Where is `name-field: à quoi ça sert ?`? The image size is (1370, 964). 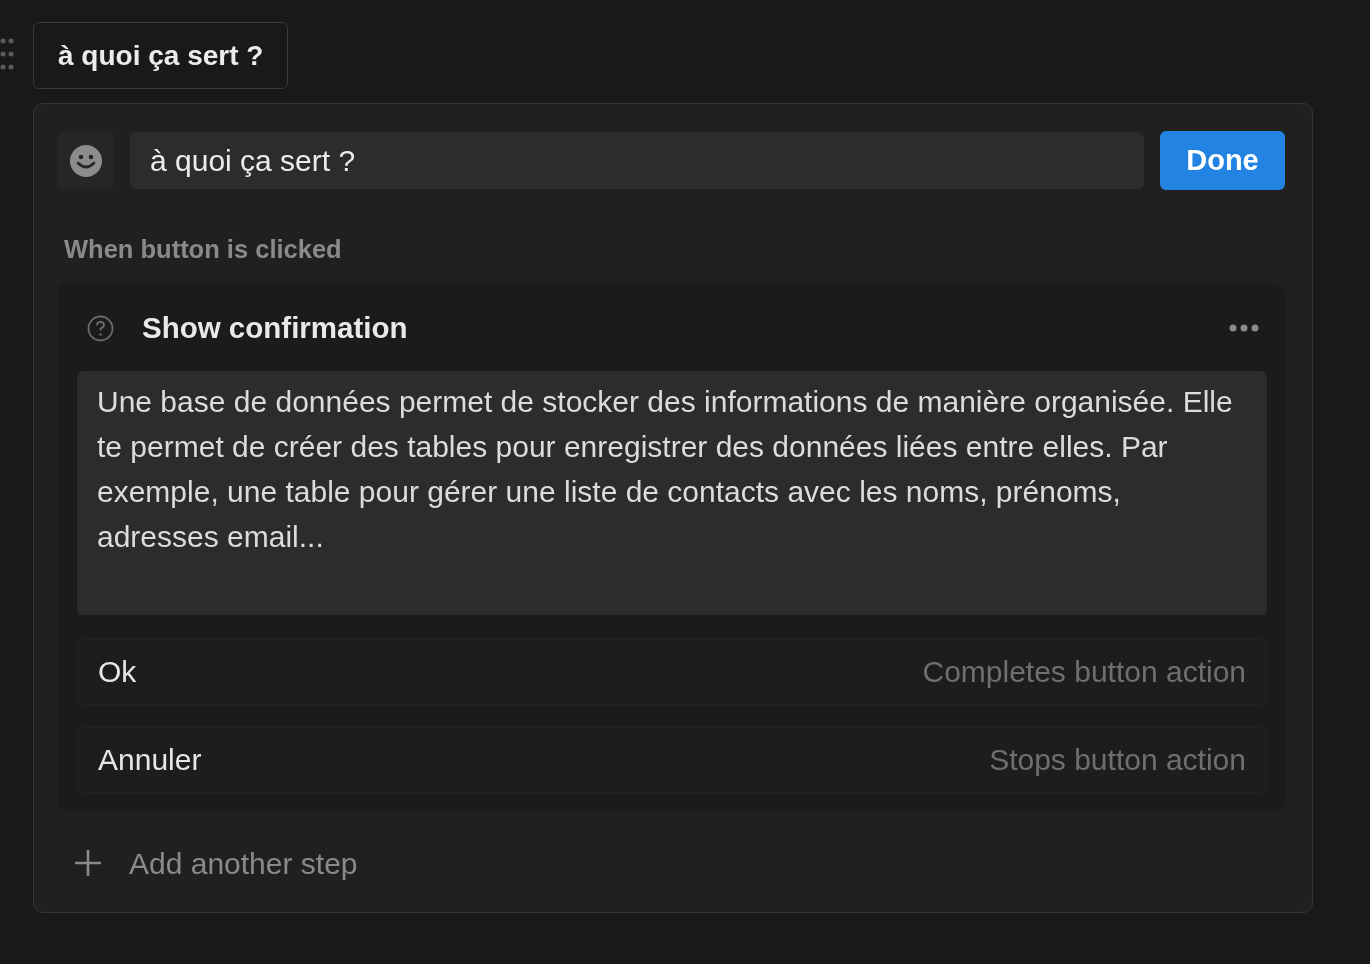 name-field: à quoi ça sert ? is located at coordinates (637, 160).